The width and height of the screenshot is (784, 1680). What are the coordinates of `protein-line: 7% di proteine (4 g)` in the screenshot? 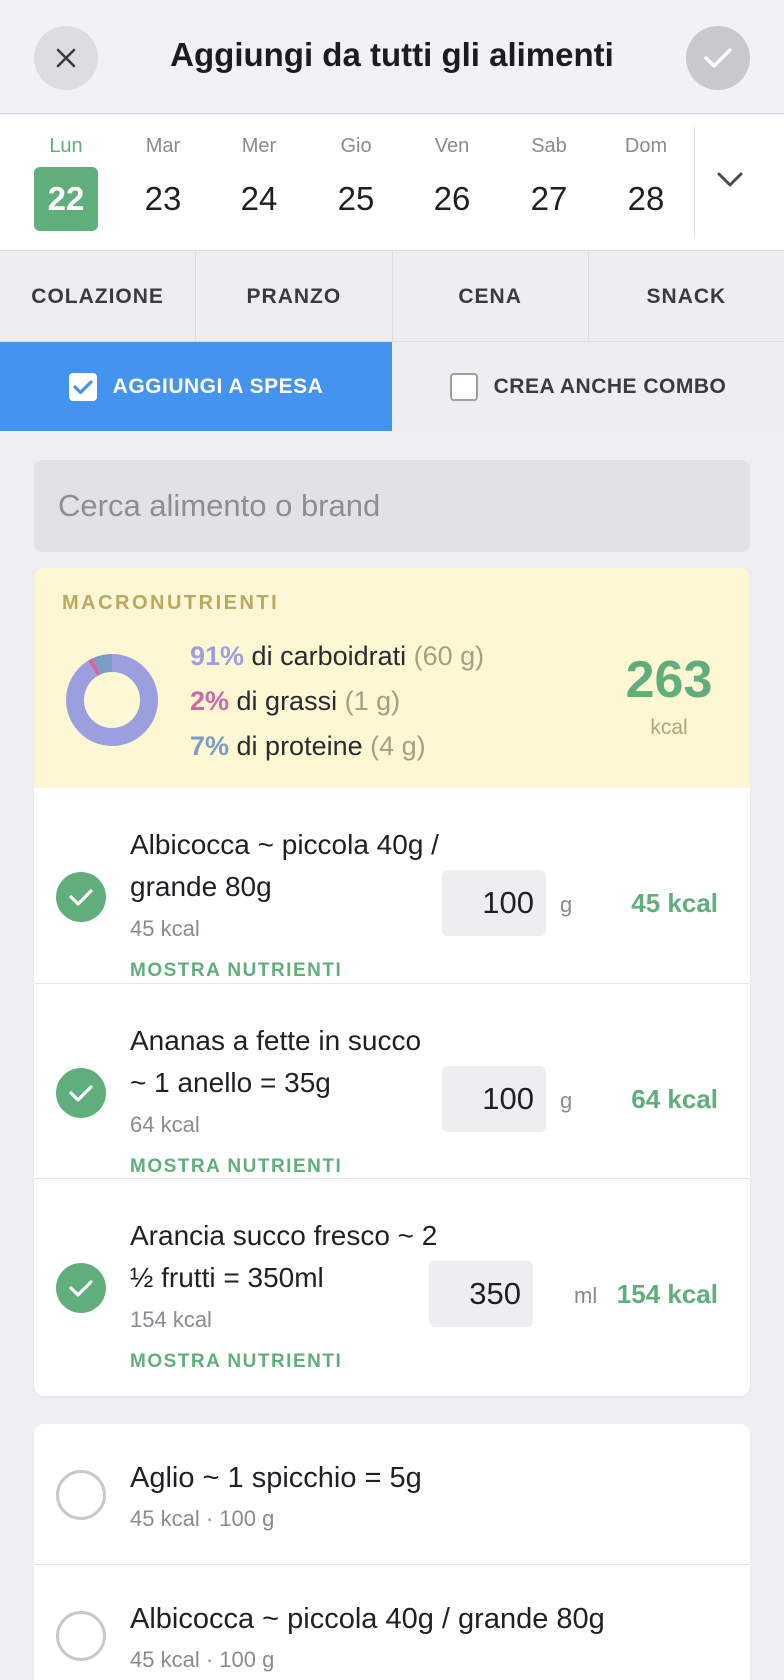 It's located at (337, 746).